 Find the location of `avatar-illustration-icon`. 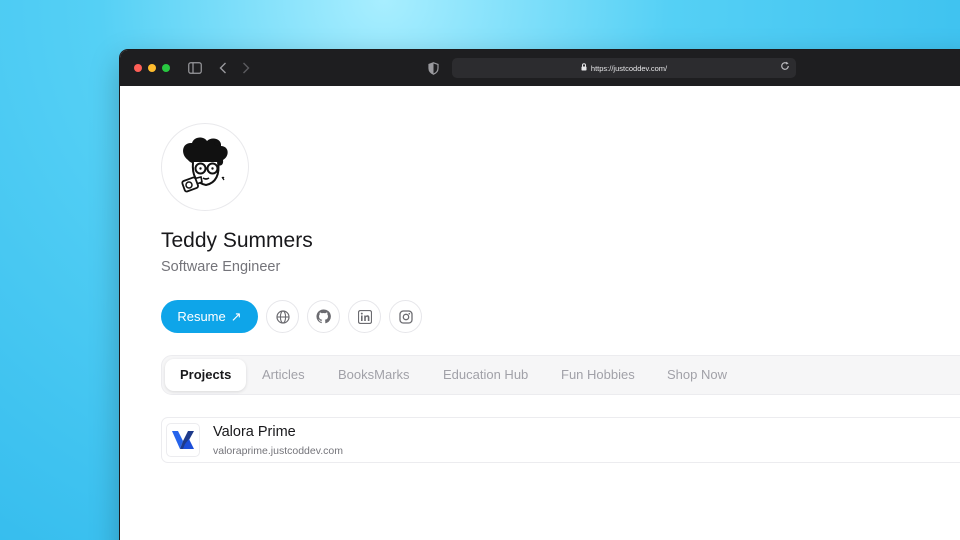

avatar-illustration-icon is located at coordinates (204, 165).